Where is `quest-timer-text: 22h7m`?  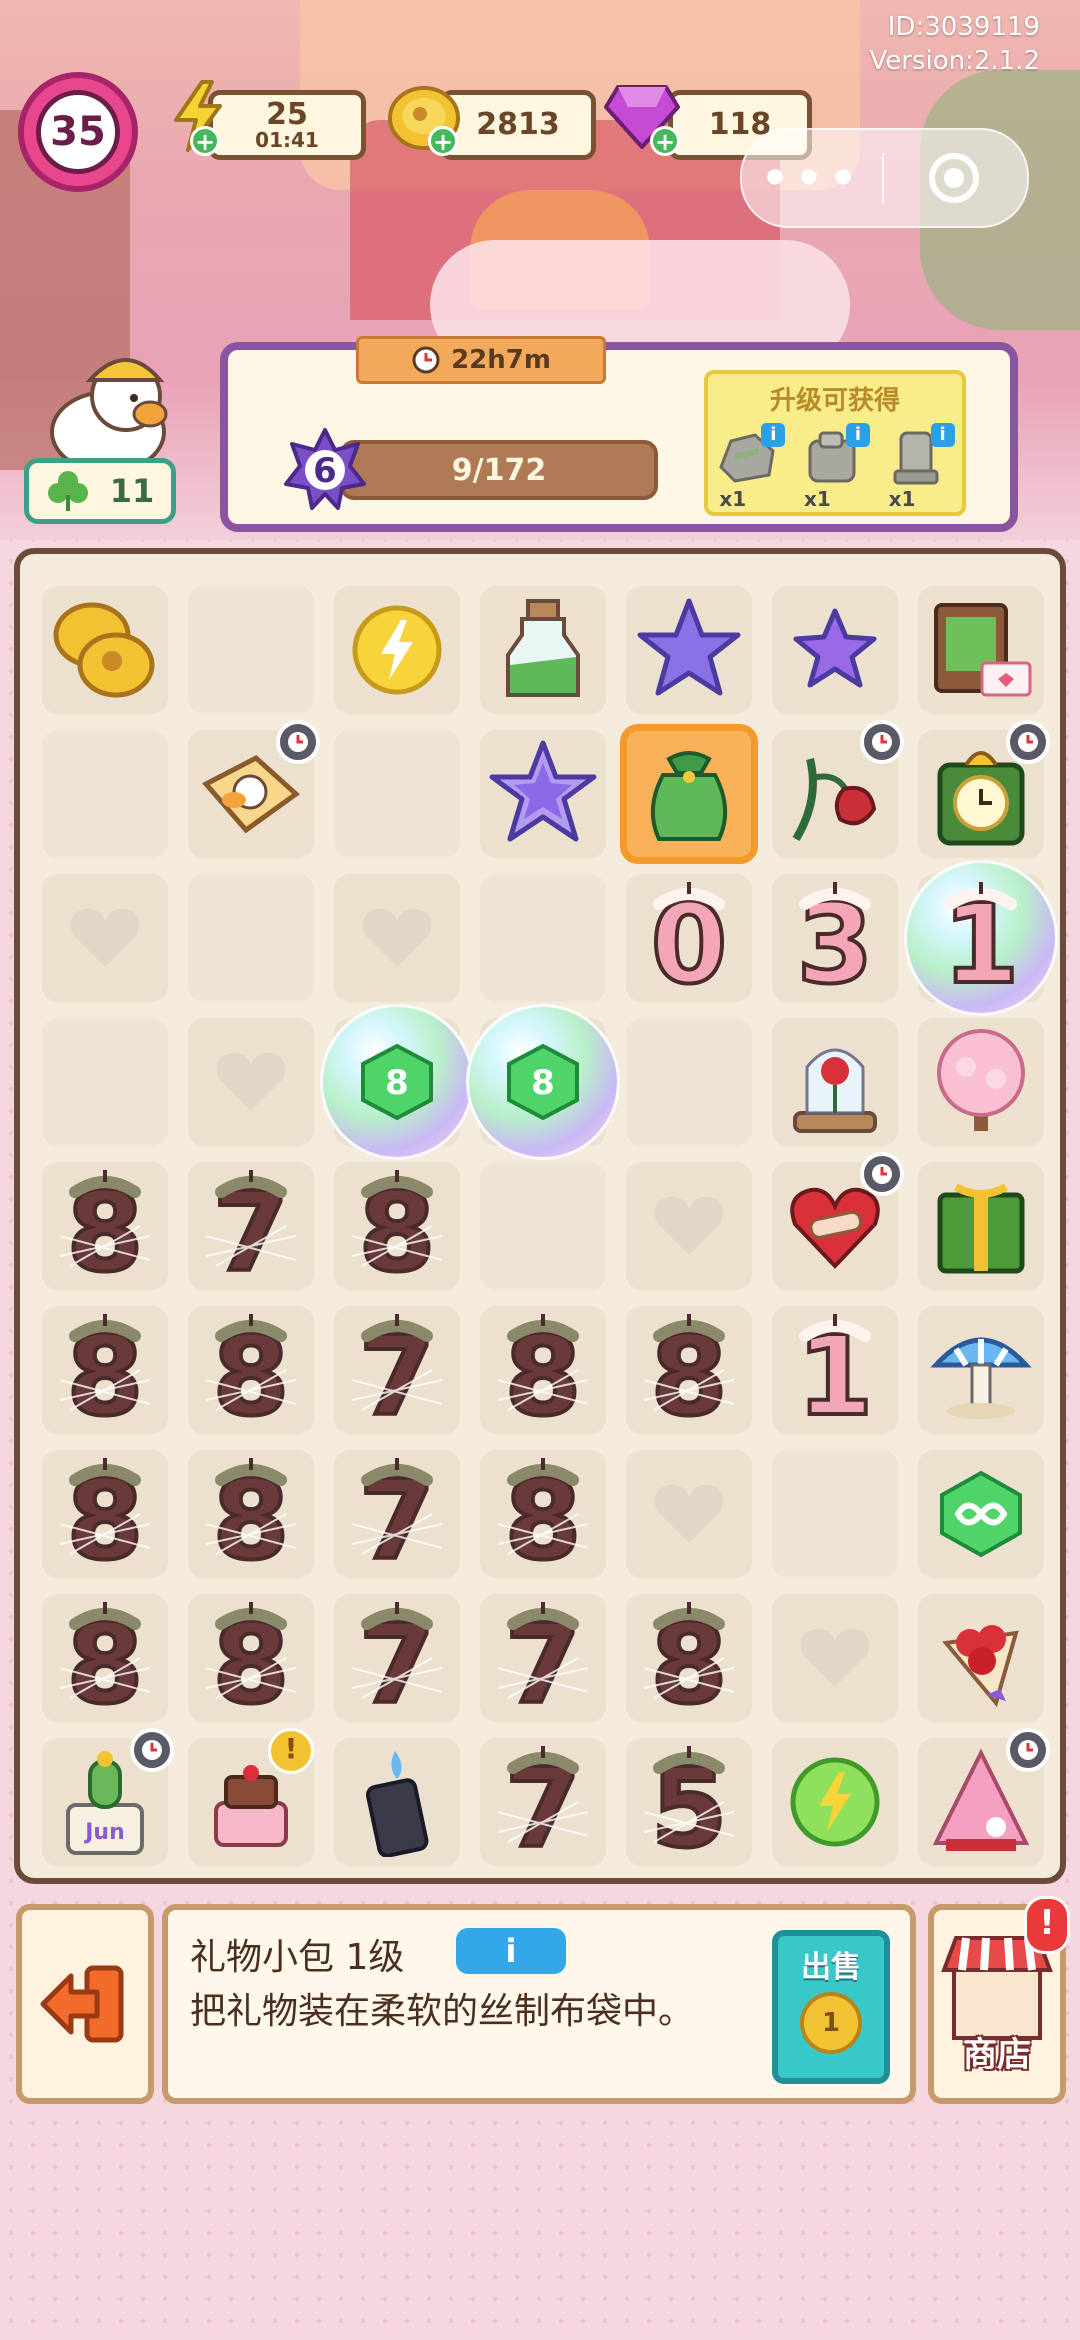
quest-timer-text: 22h7m is located at coordinates (501, 360).